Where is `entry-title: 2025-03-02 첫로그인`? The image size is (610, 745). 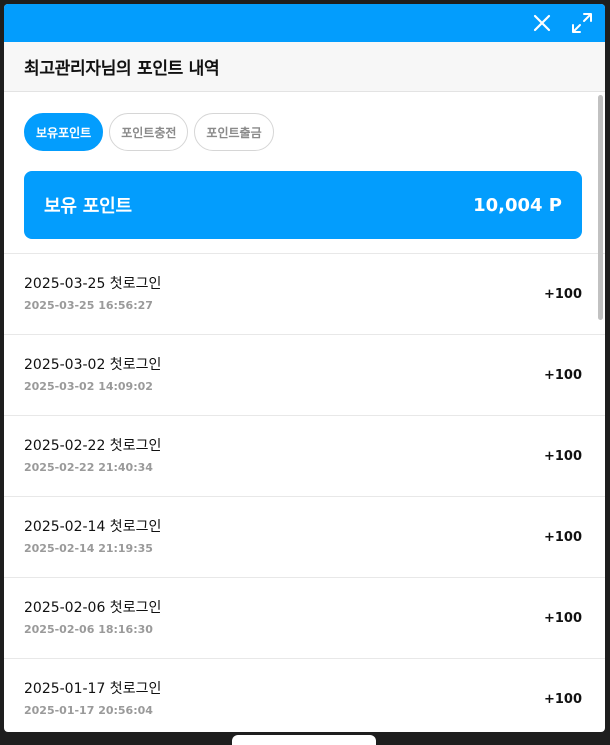
entry-title: 2025-03-02 첫로그인 is located at coordinates (93, 364).